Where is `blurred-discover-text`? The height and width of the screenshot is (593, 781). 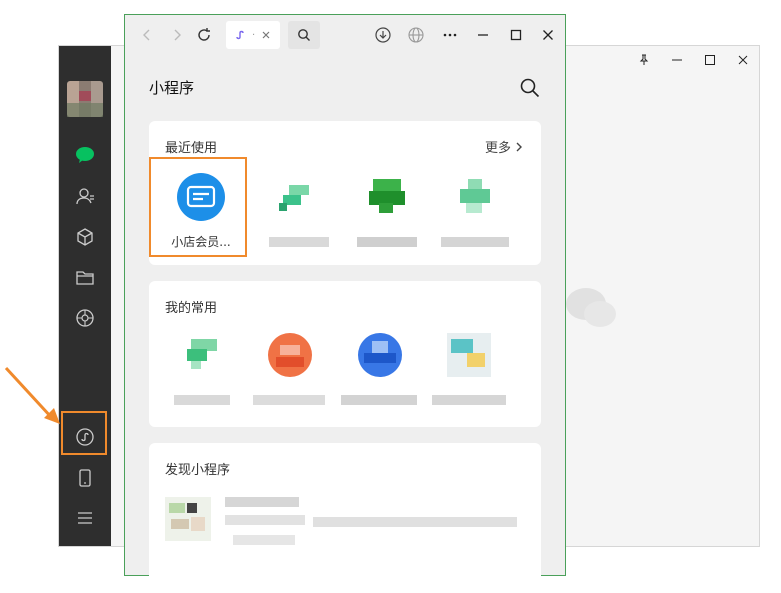
blurred-discover-text is located at coordinates (265, 521).